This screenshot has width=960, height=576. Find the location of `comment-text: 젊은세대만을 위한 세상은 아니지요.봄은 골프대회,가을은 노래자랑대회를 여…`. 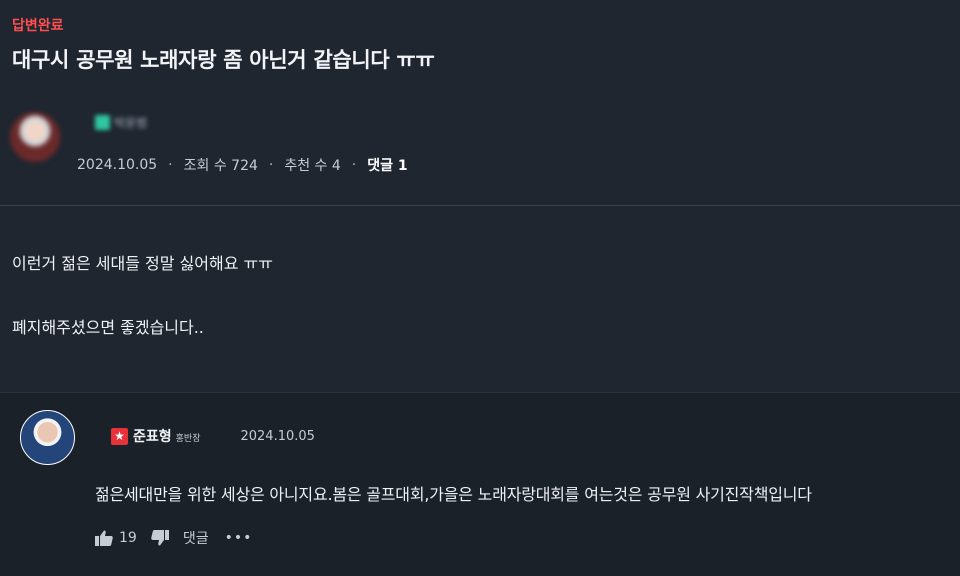

comment-text: 젊은세대만을 위한 세상은 아니지요.봄은 골프대회,가을은 노래자랑대회를 여… is located at coordinates (453, 494).